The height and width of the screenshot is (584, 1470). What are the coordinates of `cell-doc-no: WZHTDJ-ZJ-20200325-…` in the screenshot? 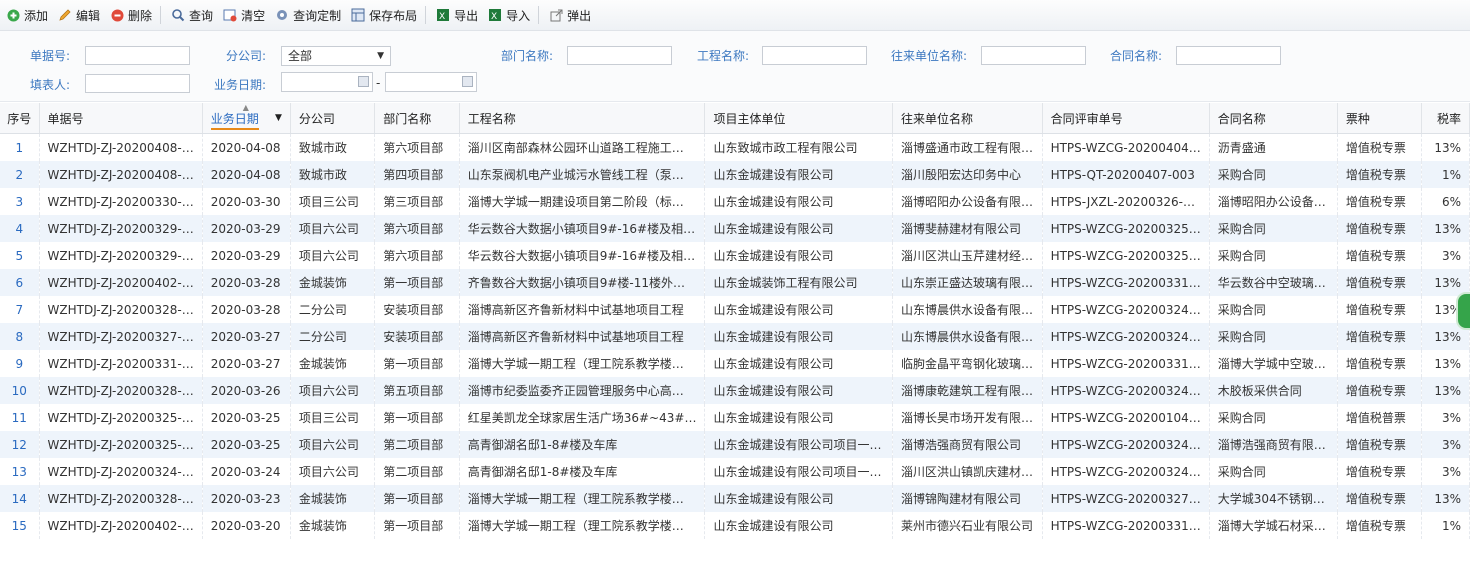 It's located at (121, 444).